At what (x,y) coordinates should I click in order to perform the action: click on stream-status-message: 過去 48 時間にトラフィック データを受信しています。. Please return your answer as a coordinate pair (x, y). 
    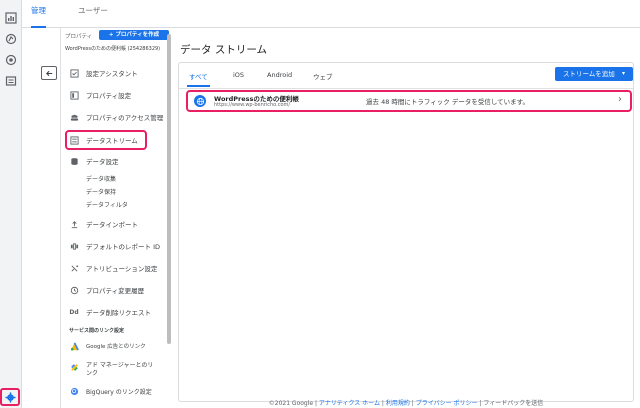
    Looking at the image, I should click on (447, 102).